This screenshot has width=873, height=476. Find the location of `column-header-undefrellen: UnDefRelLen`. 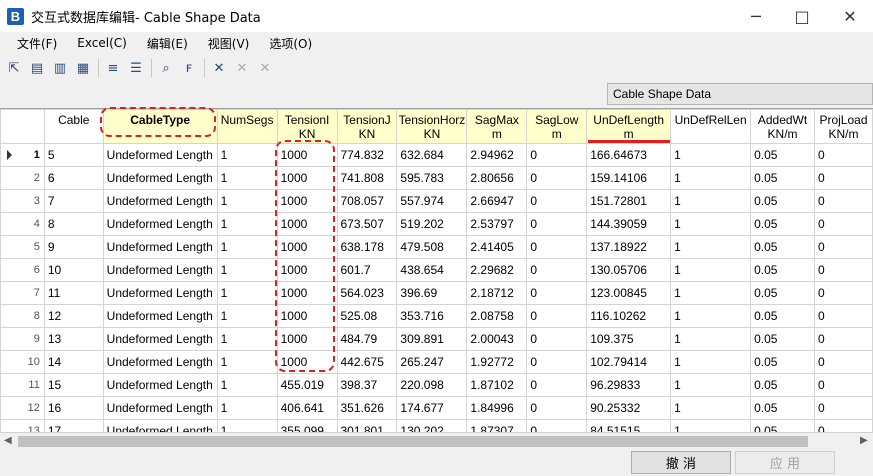

column-header-undefrellen: UnDefRelLen is located at coordinates (711, 126).